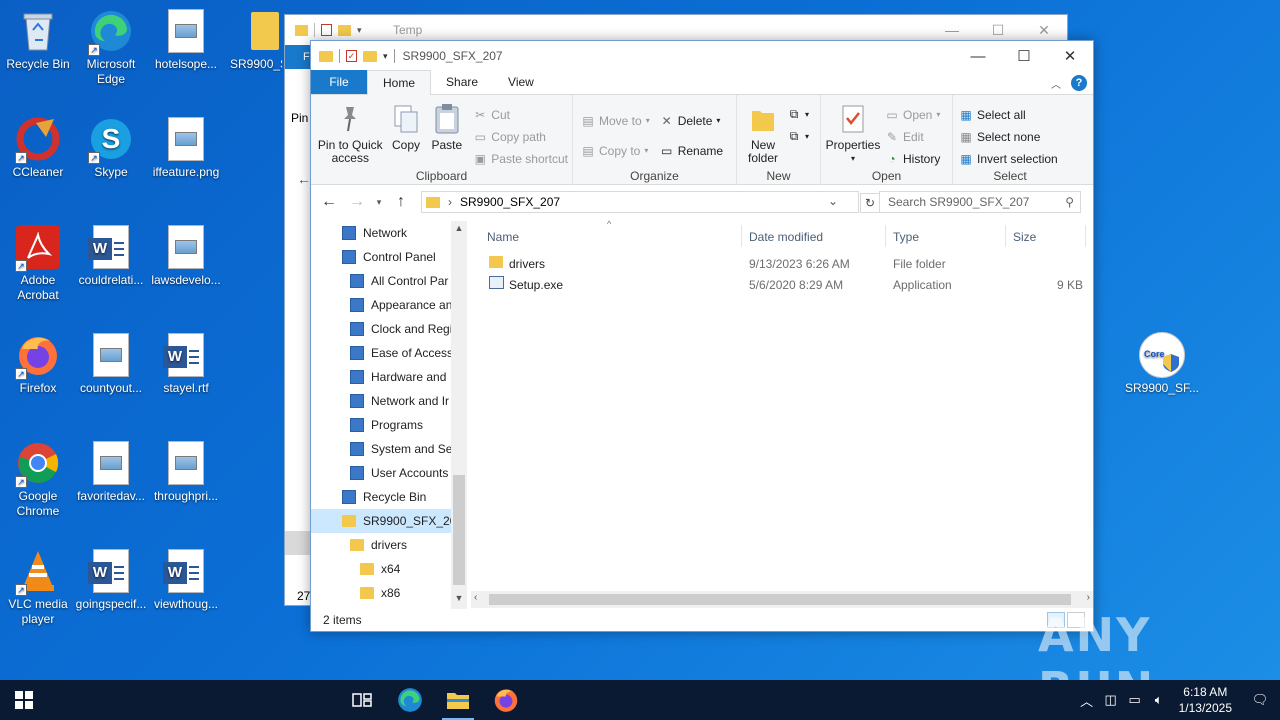  I want to click on paste-shortcut-button: ▣ Paste shortcut, so click(520, 158).